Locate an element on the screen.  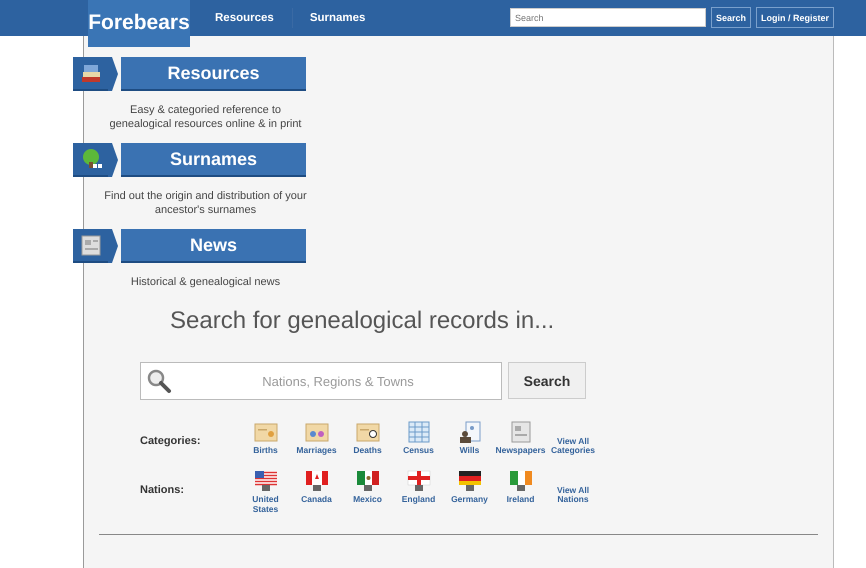
category-link: Births is located at coordinates (265, 438).